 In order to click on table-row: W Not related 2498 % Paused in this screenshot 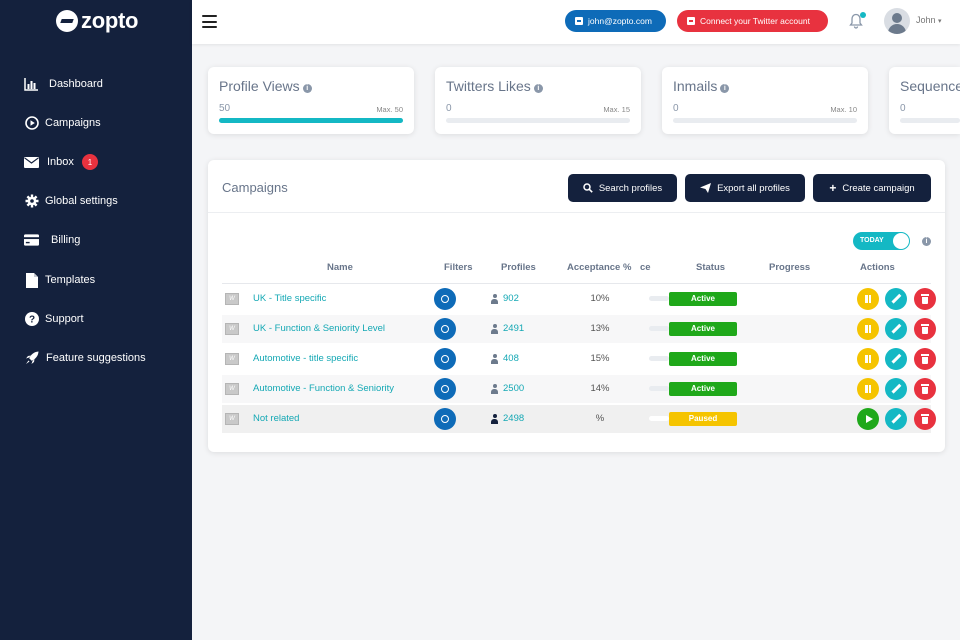, I will do `click(579, 419)`.